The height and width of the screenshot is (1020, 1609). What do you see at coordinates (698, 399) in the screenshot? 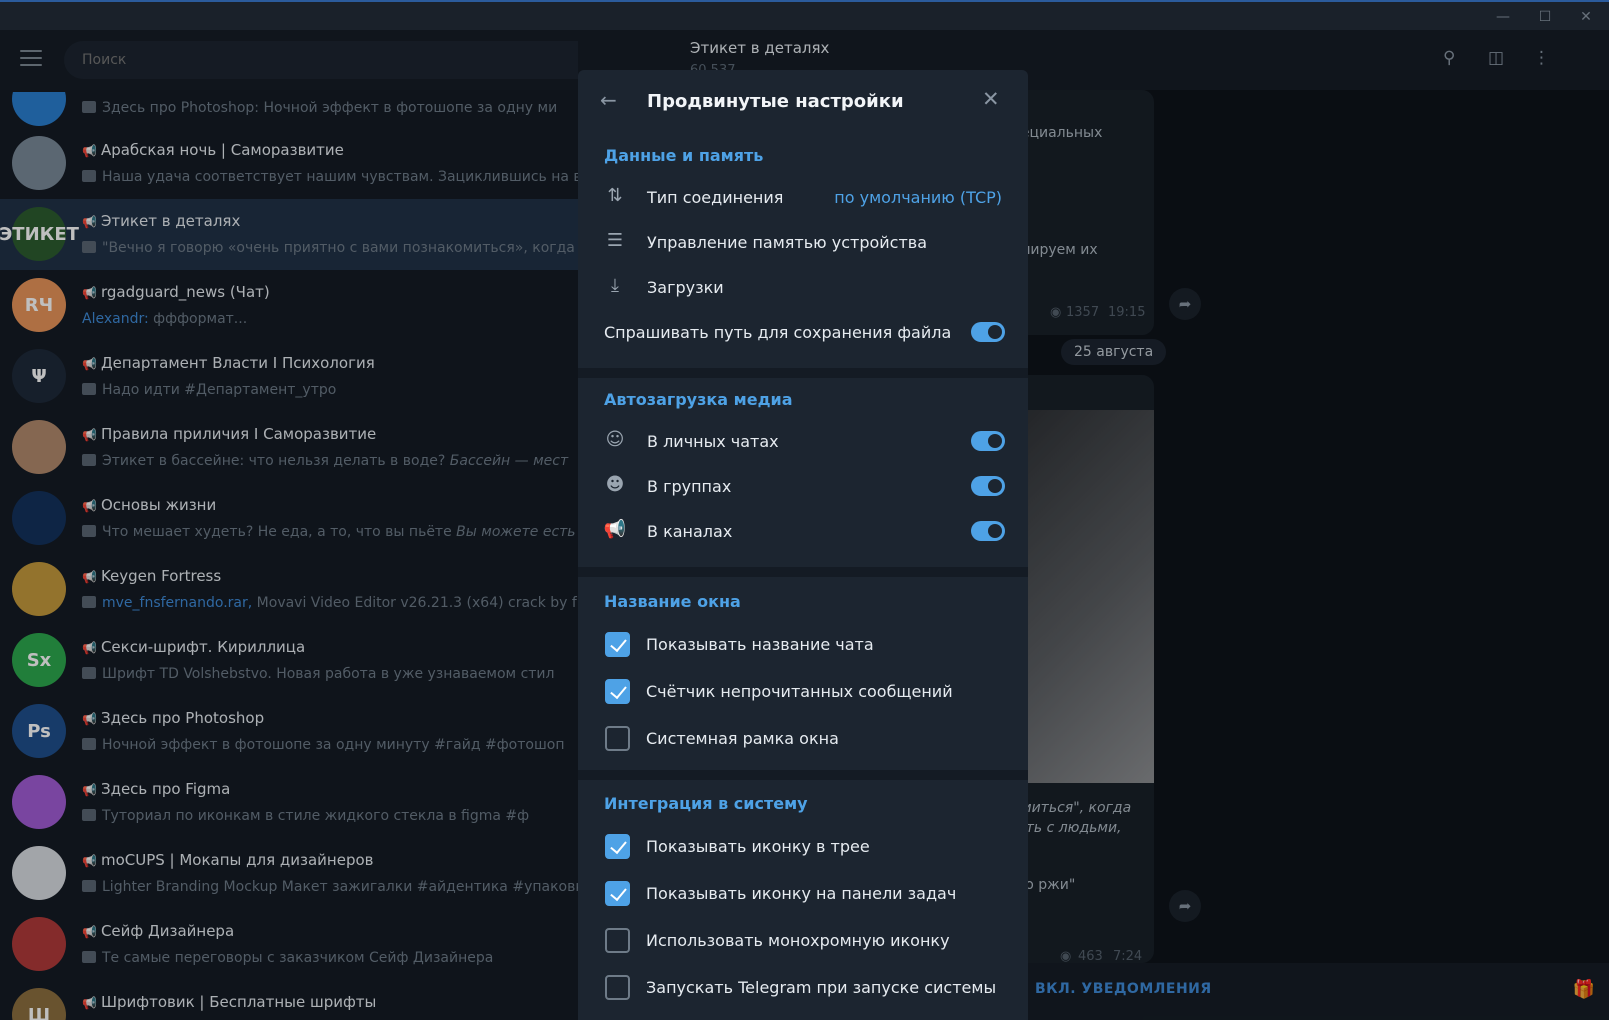
I see `section-title-autoload: Автозагрузка медиа` at bounding box center [698, 399].